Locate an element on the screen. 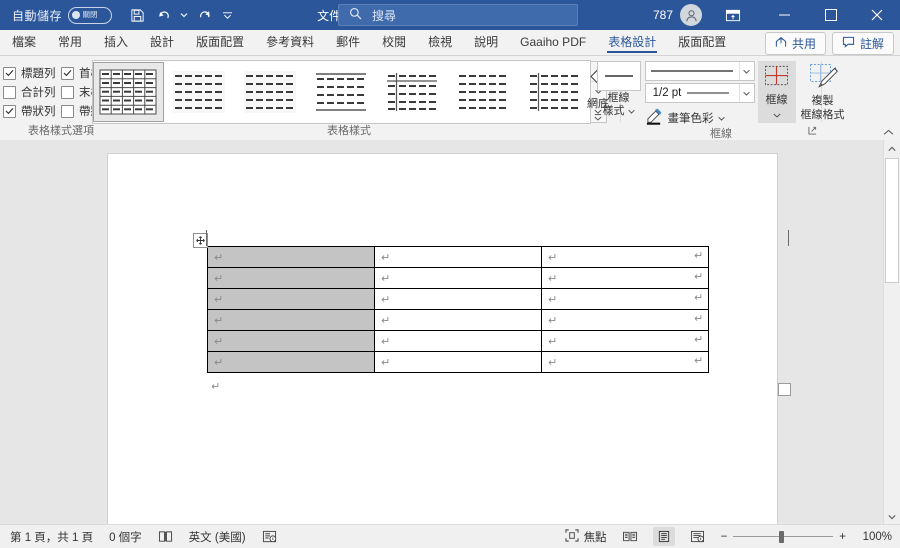 The width and height of the screenshot is (900, 548). autosave-toggle: 關閉 is located at coordinates (90, 15).